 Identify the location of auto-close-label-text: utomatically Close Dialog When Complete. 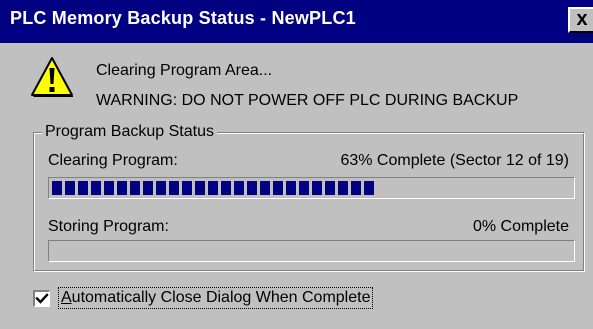
(221, 297).